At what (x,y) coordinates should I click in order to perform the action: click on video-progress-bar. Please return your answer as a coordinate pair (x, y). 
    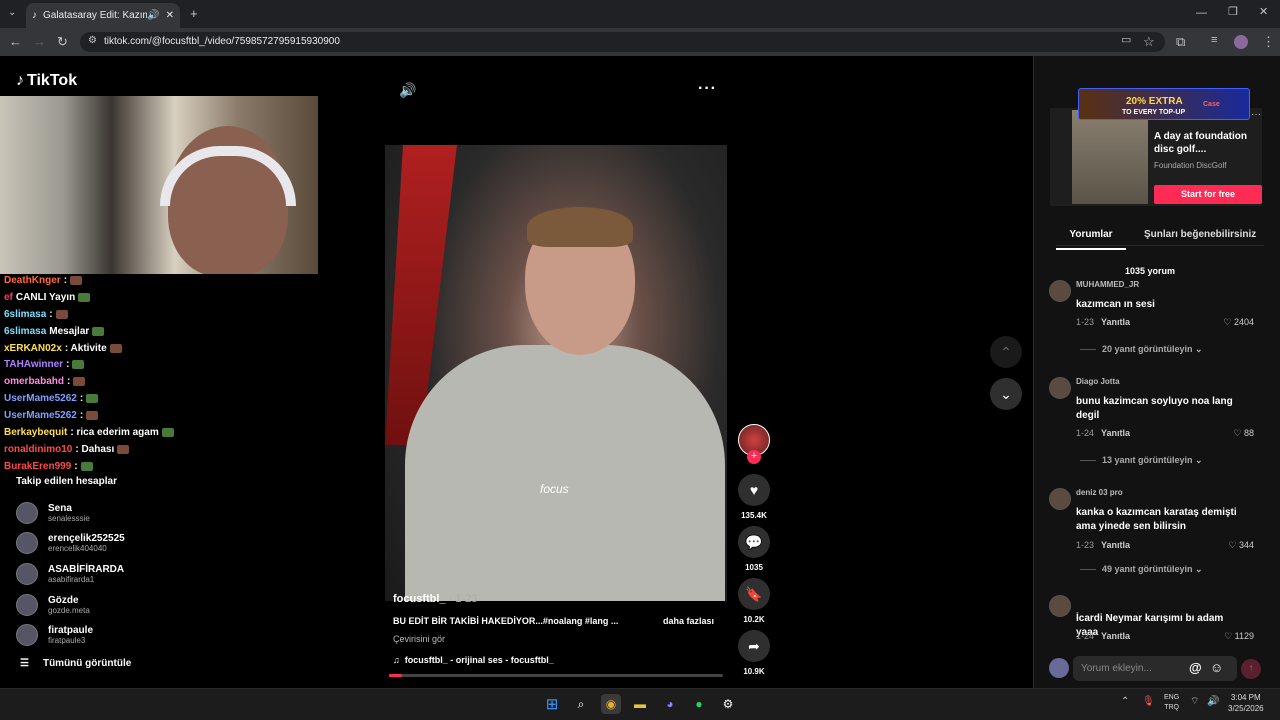
    Looking at the image, I should click on (556, 675).